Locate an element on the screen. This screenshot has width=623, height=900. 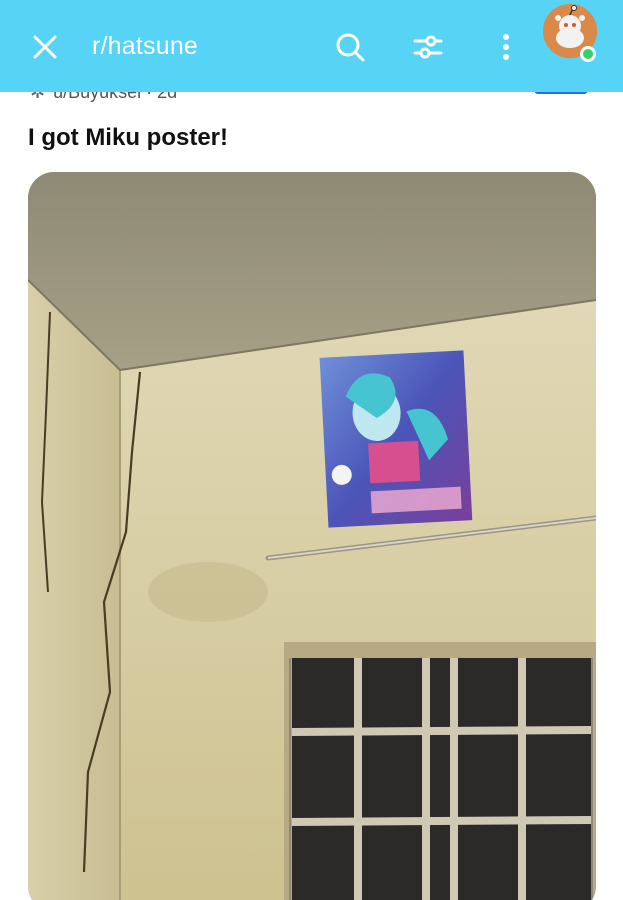
online-status-indicator is located at coordinates (588, 54).